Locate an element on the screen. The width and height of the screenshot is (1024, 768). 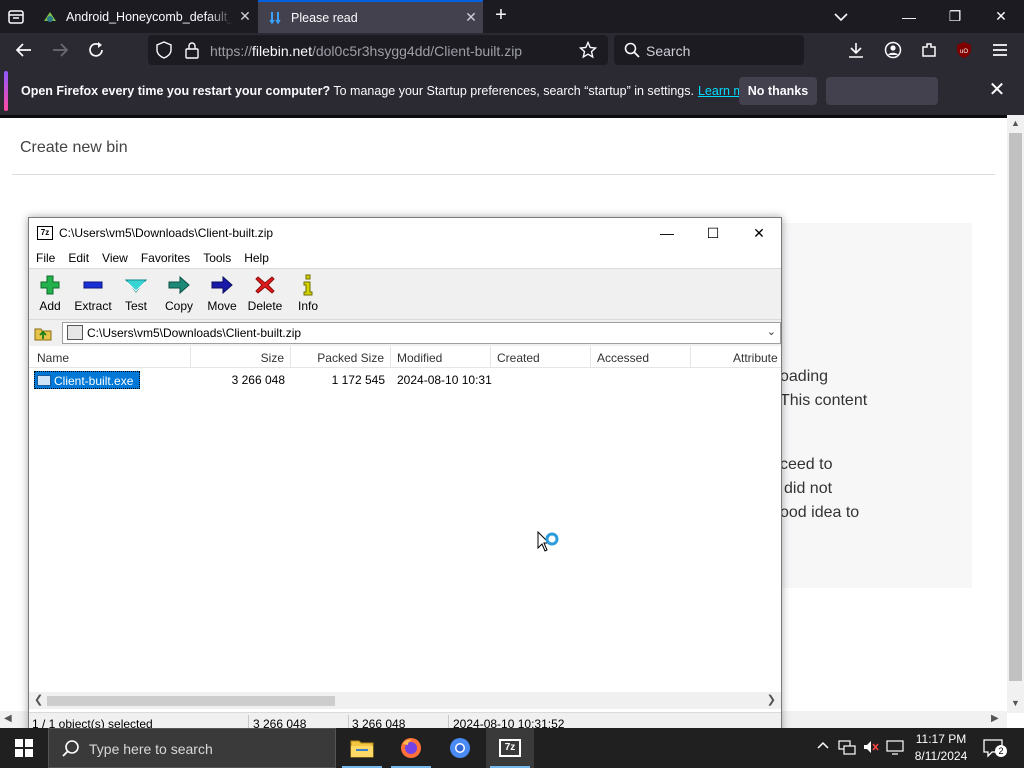
test-label: Test is located at coordinates (135, 306).